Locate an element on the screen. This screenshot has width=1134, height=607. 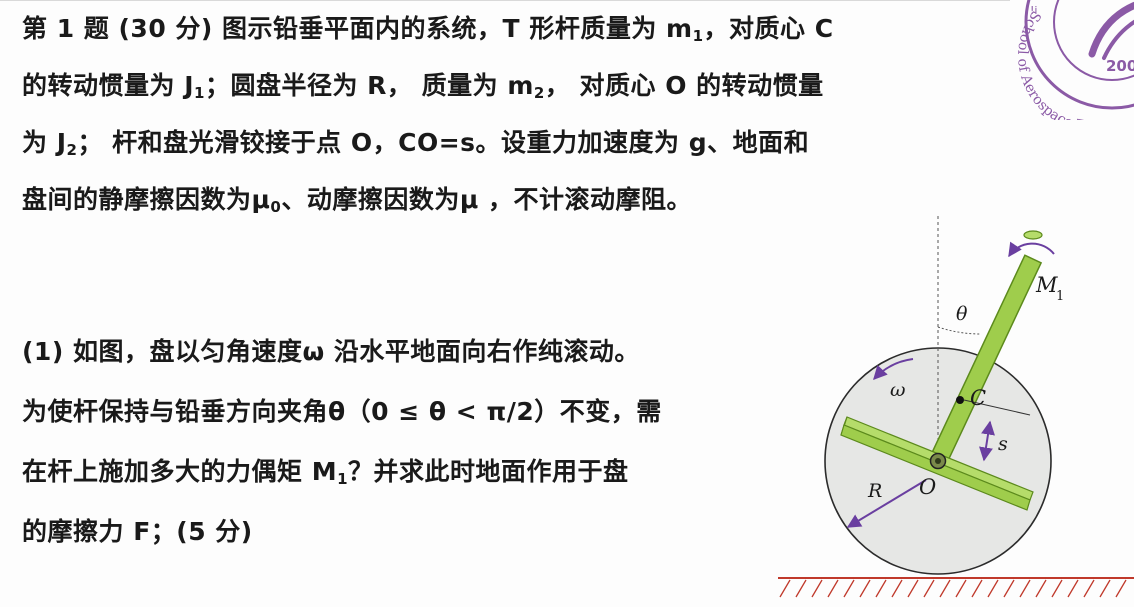
seal-year: 2004 is located at coordinates (1120, 66).